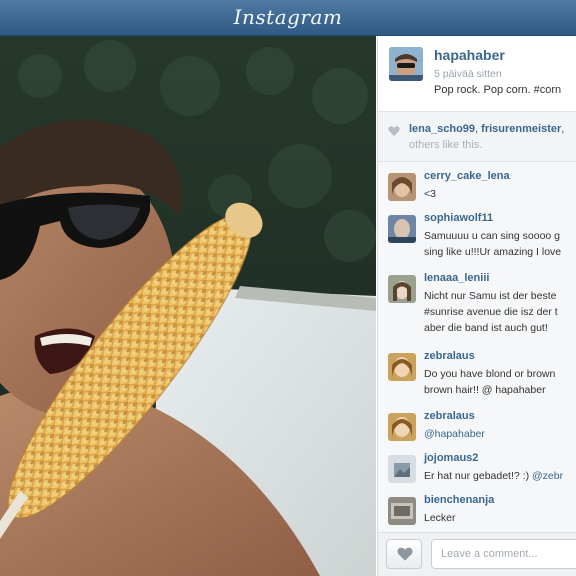  I want to click on comment-mention: @zebr, so click(547, 476).